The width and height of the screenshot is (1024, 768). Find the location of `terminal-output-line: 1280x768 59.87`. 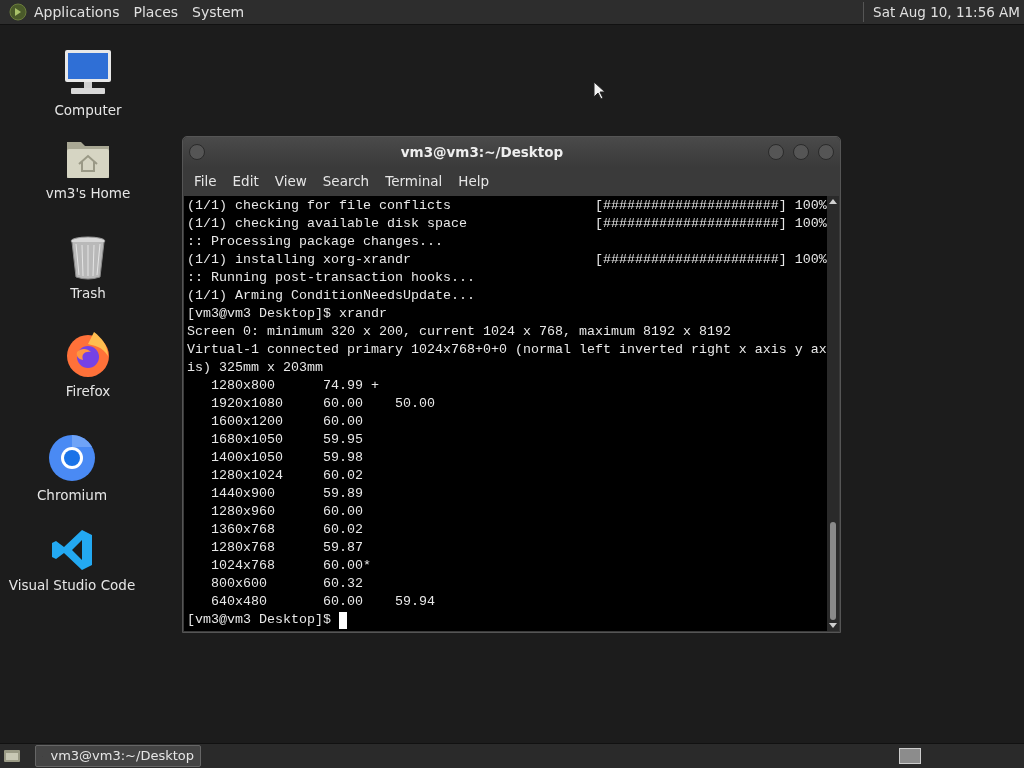

terminal-output-line: 1280x768 59.87 is located at coordinates (286, 548).